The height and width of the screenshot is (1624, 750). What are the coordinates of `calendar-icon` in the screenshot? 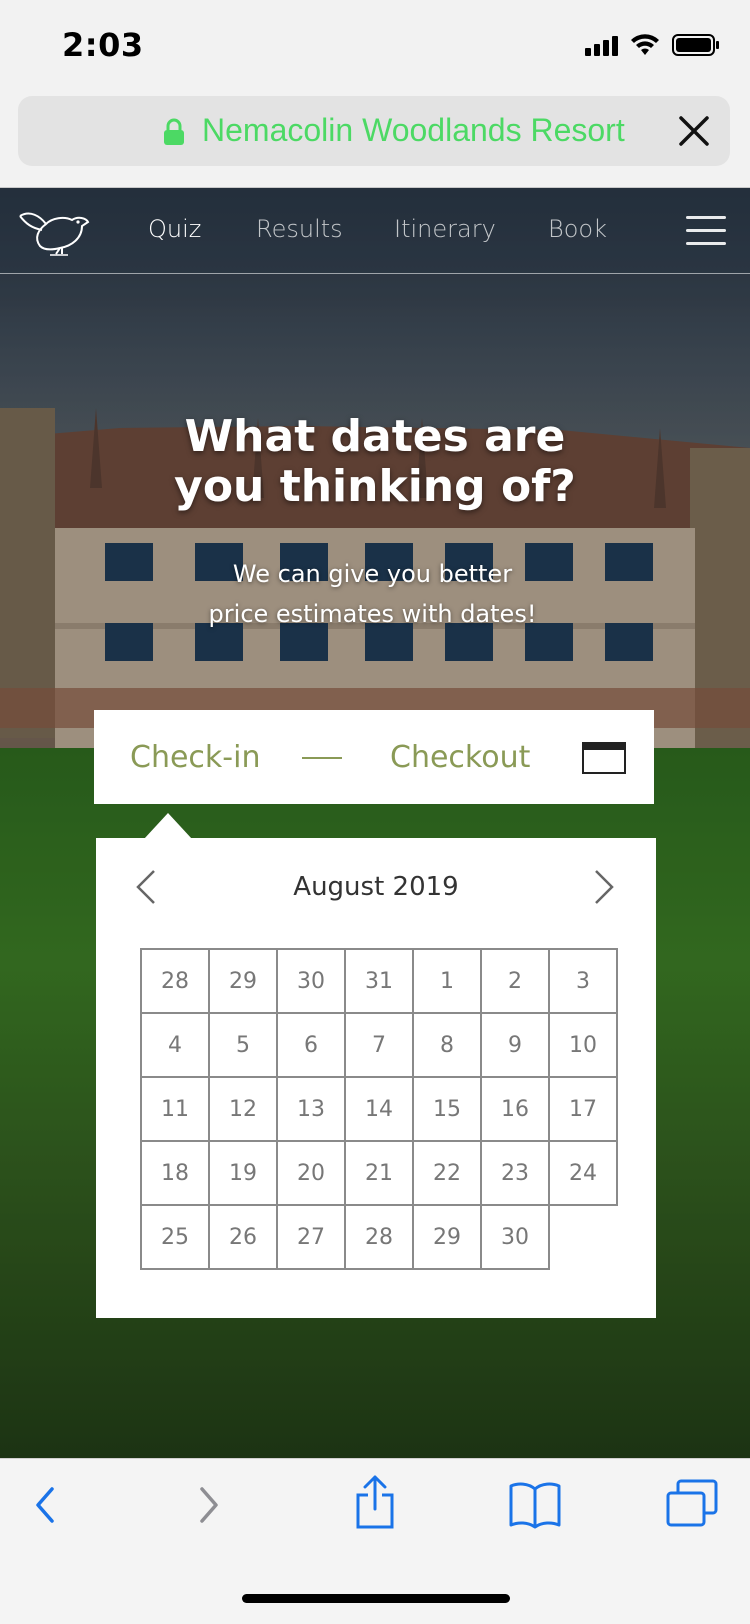 It's located at (604, 758).